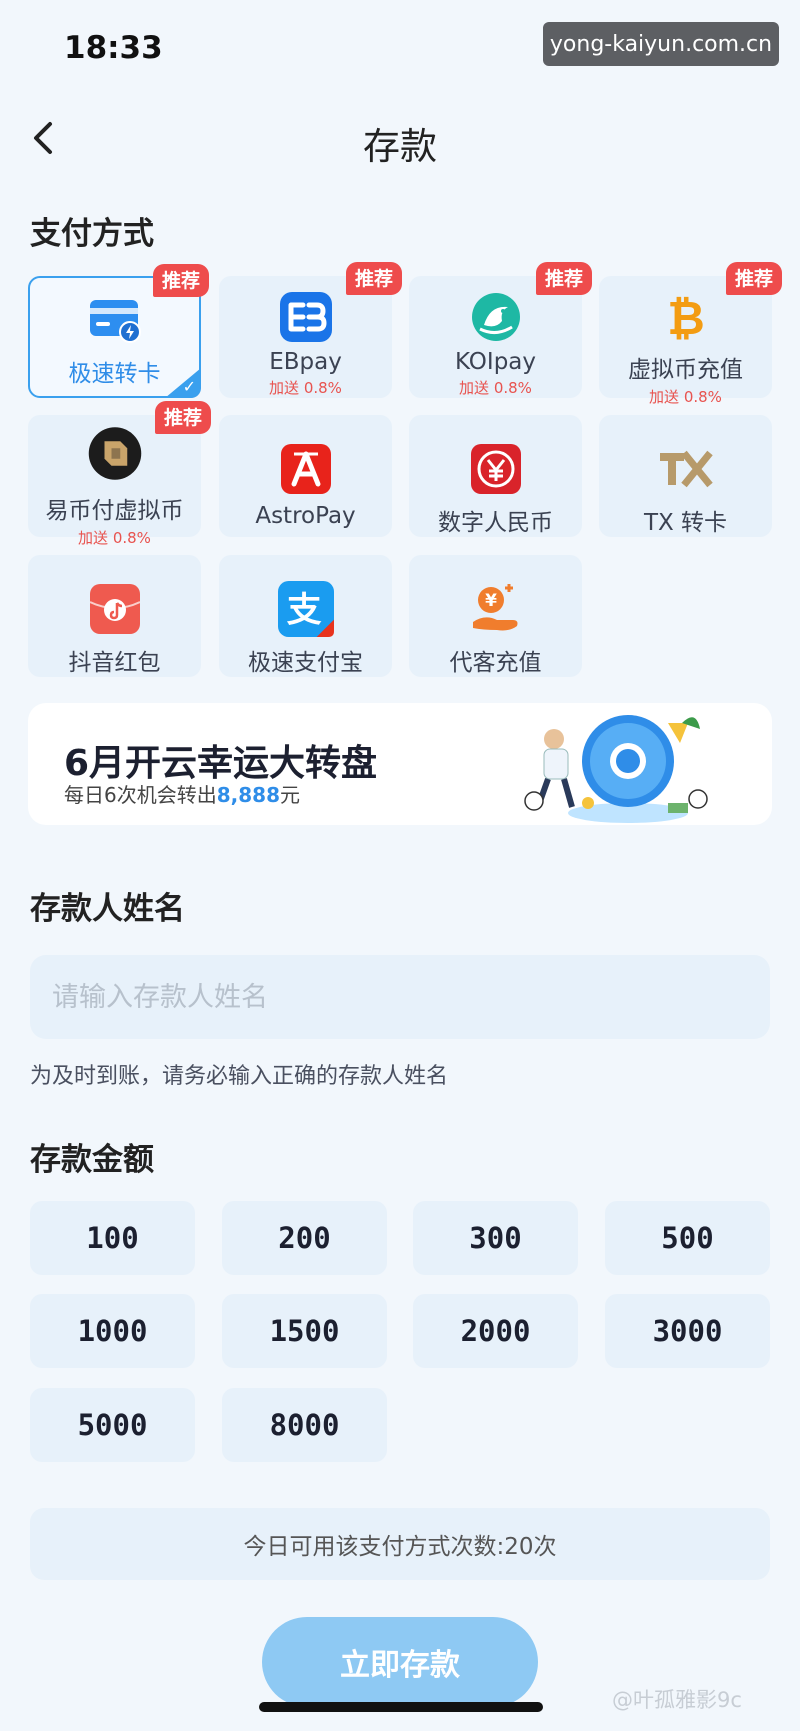 This screenshot has height=1731, width=800. I want to click on section-title-depositor: 存款人姓名, so click(107, 909).